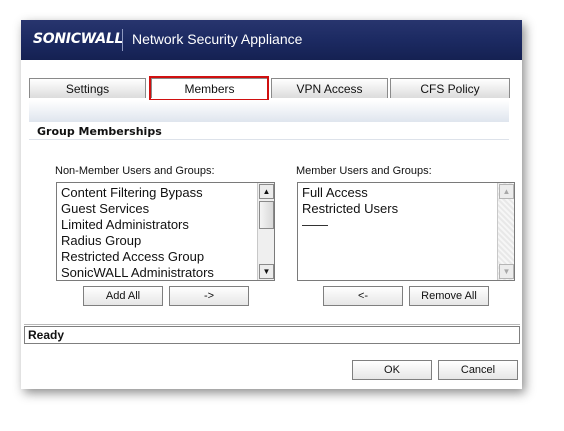 Image resolution: width=564 pixels, height=431 pixels. Describe the element at coordinates (137, 209) in the screenshot. I see `list-item: Guest Services` at that location.